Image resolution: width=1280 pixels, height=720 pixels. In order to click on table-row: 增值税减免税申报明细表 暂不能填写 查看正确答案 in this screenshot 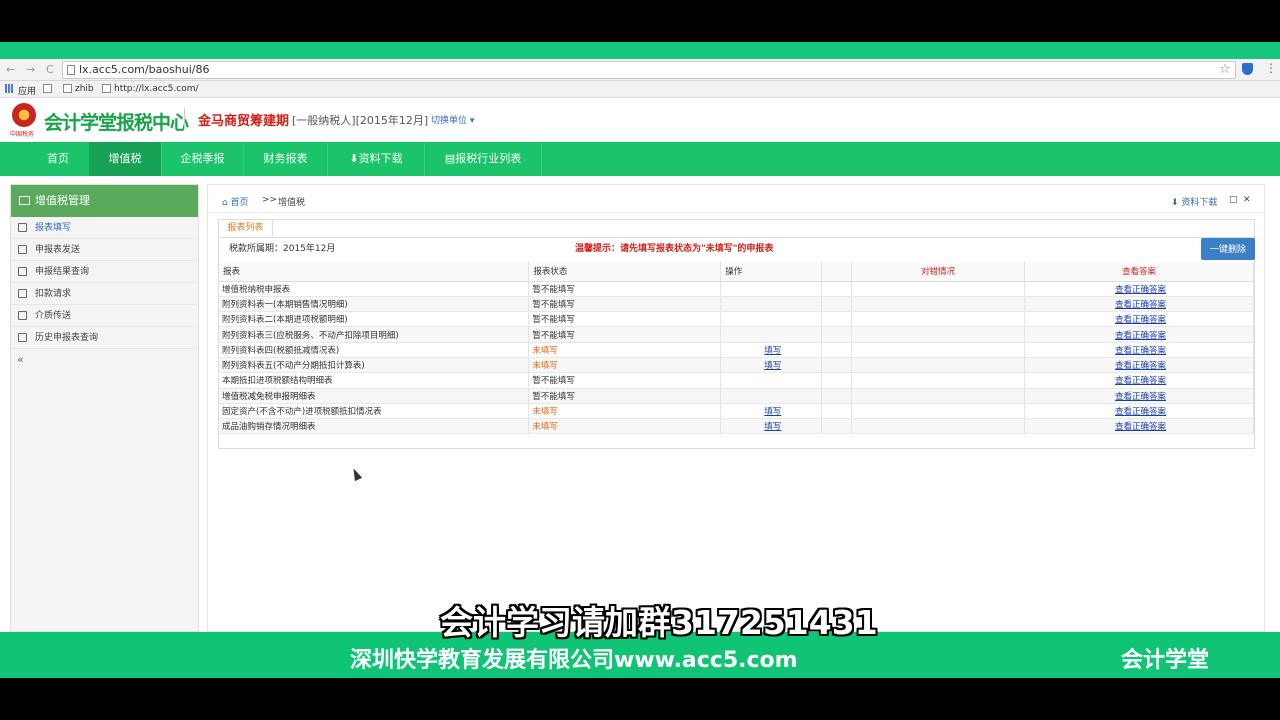, I will do `click(736, 396)`.